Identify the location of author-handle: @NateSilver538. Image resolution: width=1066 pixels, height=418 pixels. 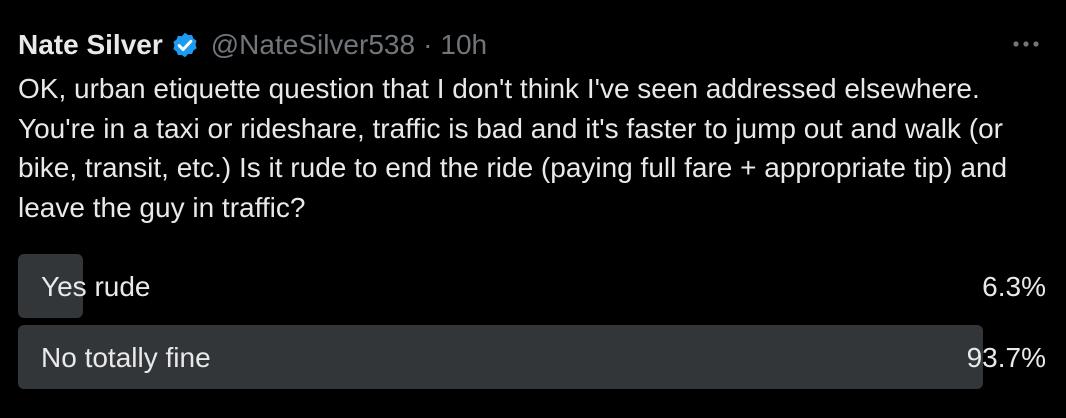
(313, 45).